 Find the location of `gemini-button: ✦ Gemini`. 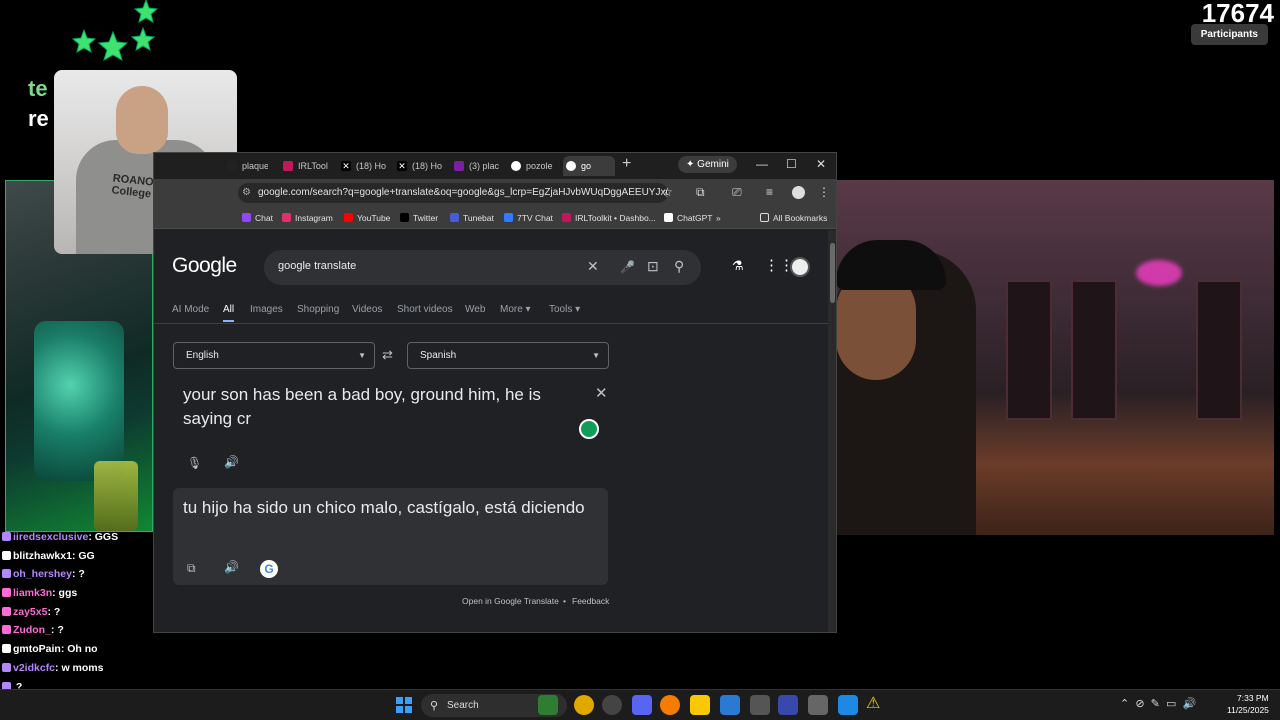

gemini-button: ✦ Gemini is located at coordinates (707, 164).